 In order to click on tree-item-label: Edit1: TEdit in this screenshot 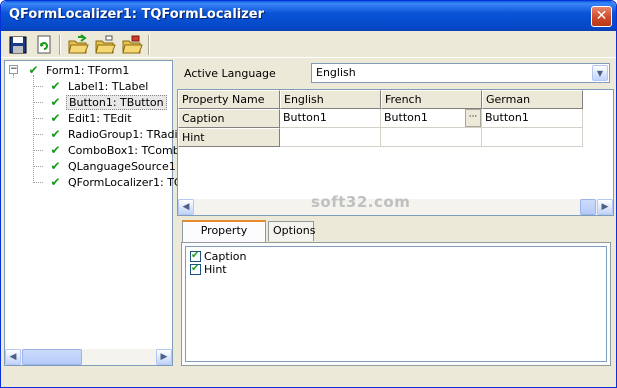, I will do `click(100, 118)`.